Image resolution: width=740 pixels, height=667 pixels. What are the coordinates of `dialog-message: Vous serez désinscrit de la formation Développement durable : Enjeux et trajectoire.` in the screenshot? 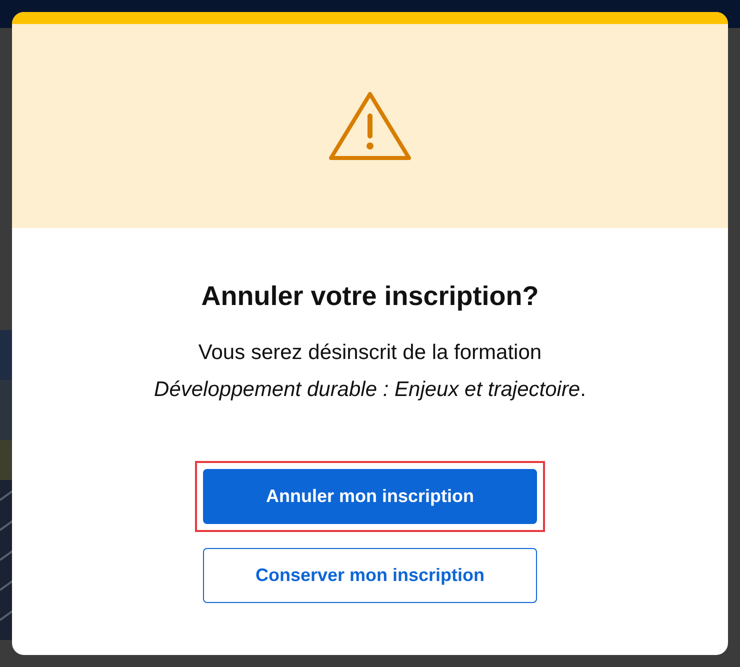 It's located at (370, 372).